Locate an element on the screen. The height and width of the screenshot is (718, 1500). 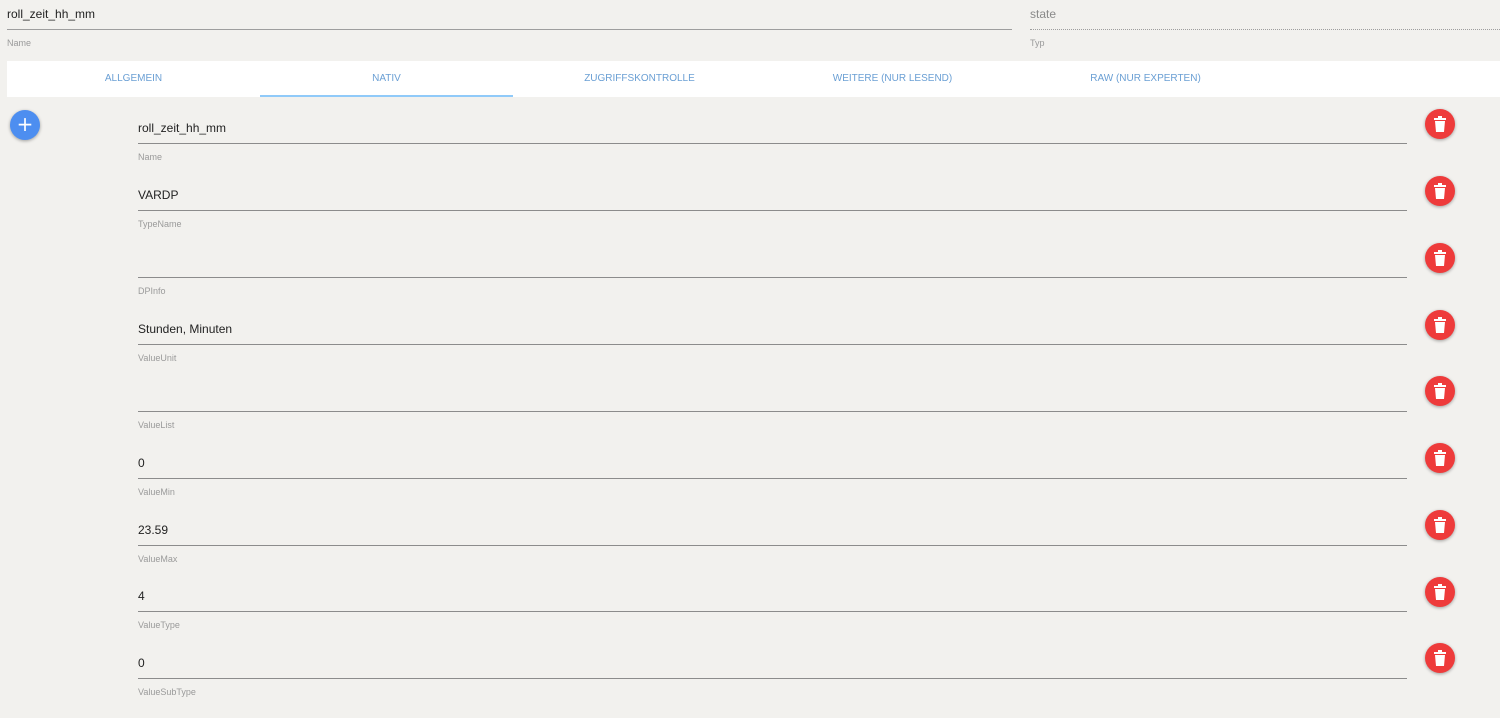
field-label: DPInfo is located at coordinates (152, 291).